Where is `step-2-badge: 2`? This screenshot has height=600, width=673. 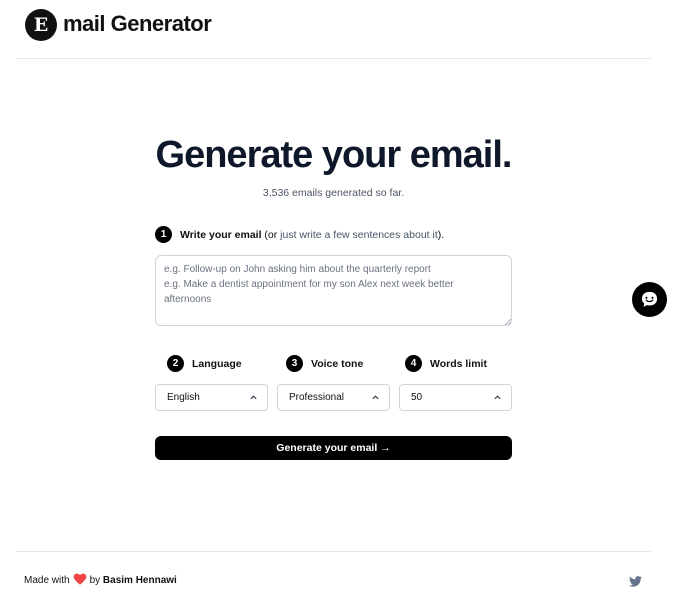
step-2-badge: 2 is located at coordinates (175, 363).